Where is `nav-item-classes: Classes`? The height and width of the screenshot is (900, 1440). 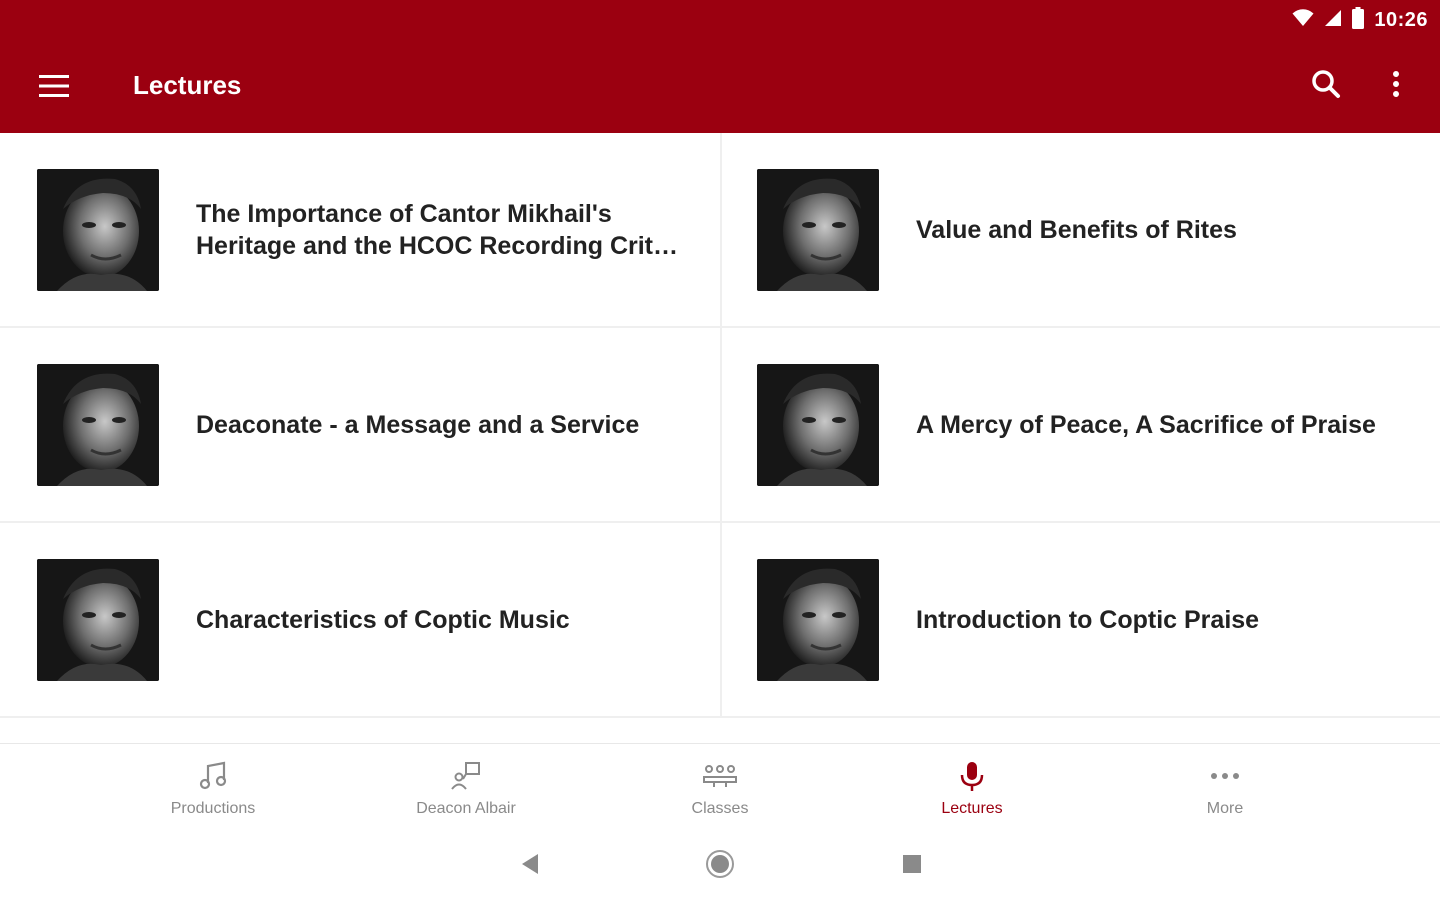 nav-item-classes: Classes is located at coordinates (720, 789).